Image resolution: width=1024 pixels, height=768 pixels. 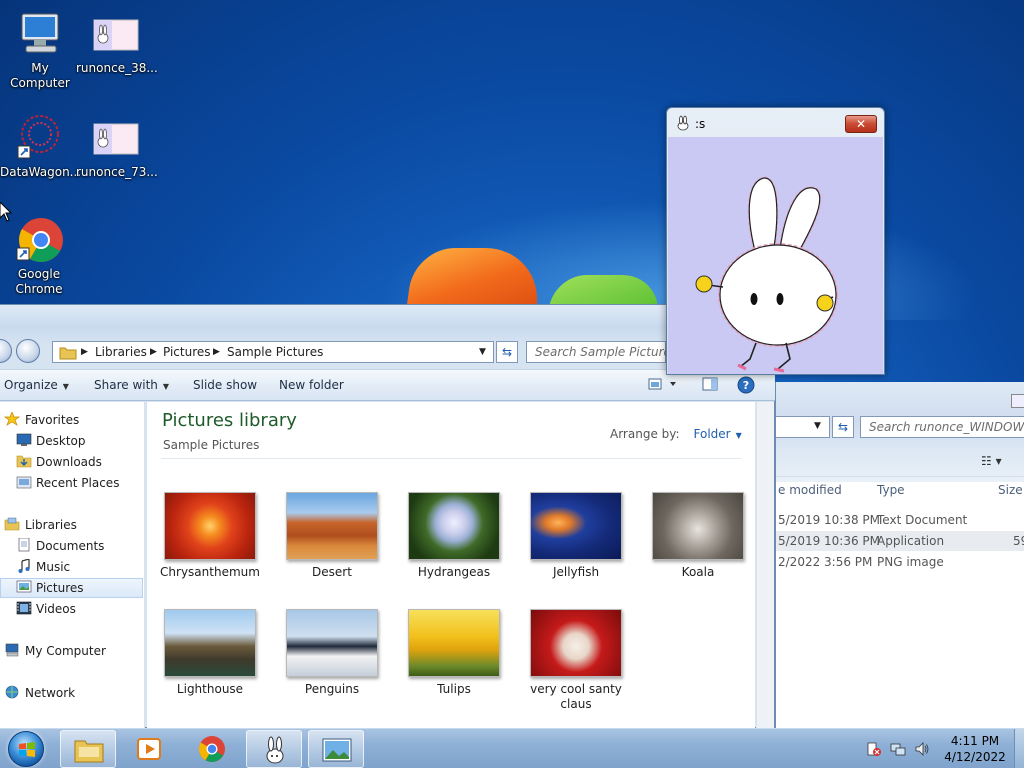 What do you see at coordinates (991, 461) in the screenshot?
I see `view-options-icon: ☷ ▾` at bounding box center [991, 461].